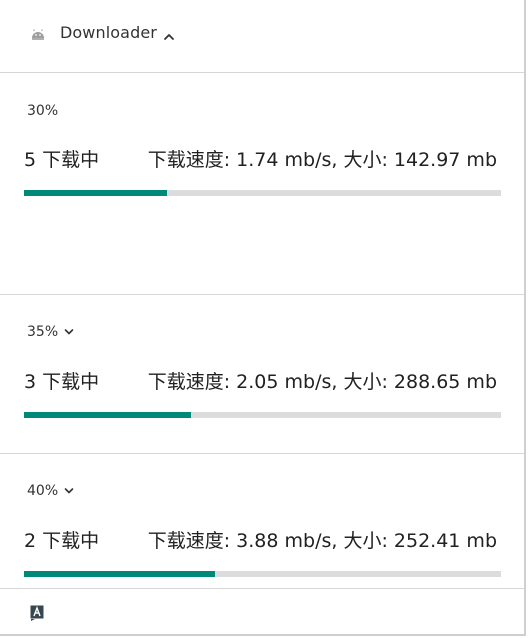  I want to click on progress-percent: 35%, so click(50, 332).